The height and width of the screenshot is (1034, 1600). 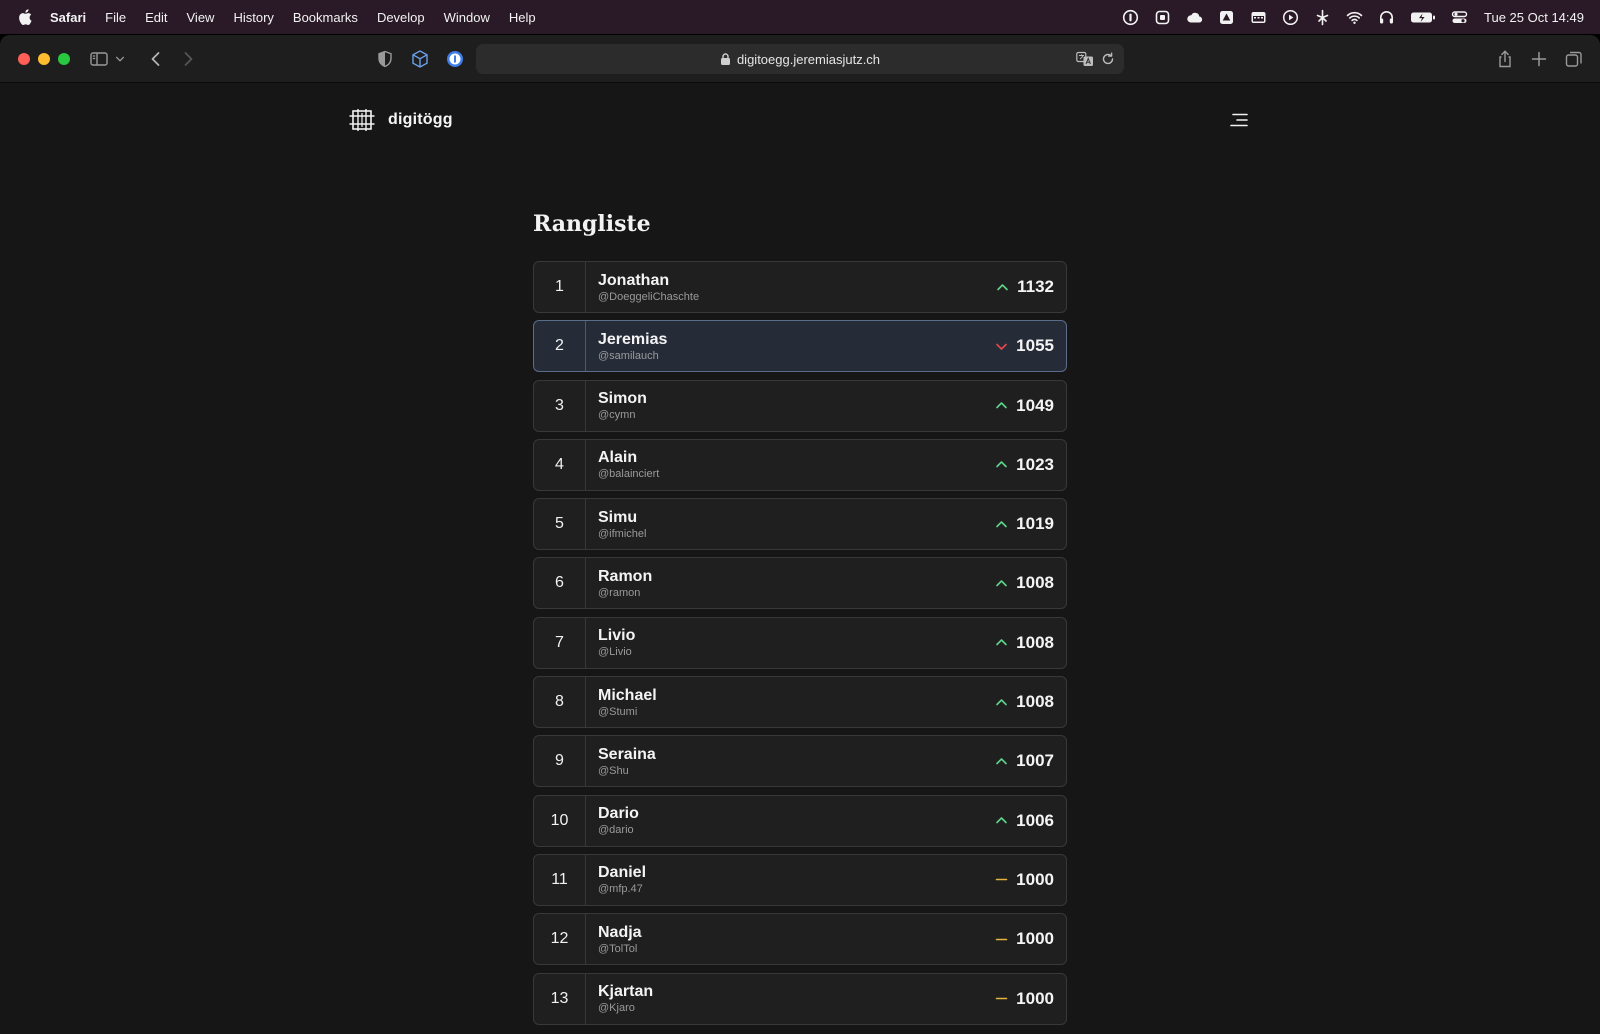 I want to click on translate-icon, so click(x=1085, y=59).